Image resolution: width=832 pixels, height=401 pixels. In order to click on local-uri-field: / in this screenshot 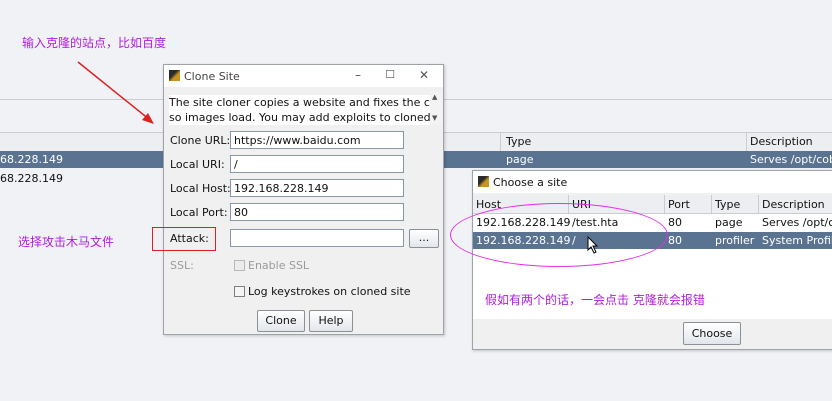, I will do `click(317, 164)`.